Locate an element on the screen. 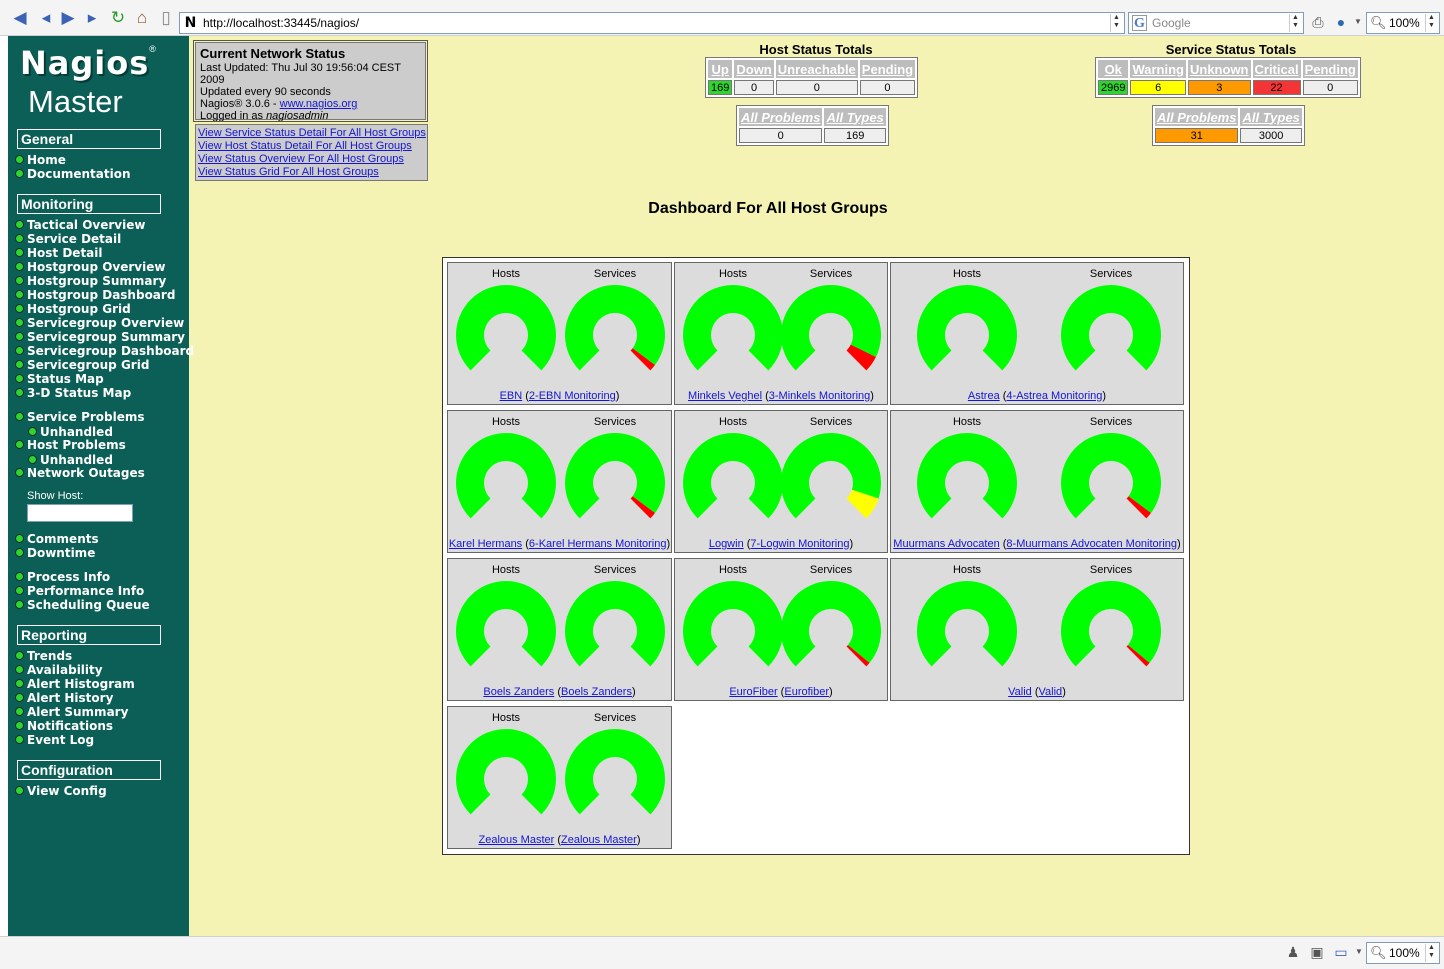  plugin-icon: ▣ is located at coordinates (1317, 952).